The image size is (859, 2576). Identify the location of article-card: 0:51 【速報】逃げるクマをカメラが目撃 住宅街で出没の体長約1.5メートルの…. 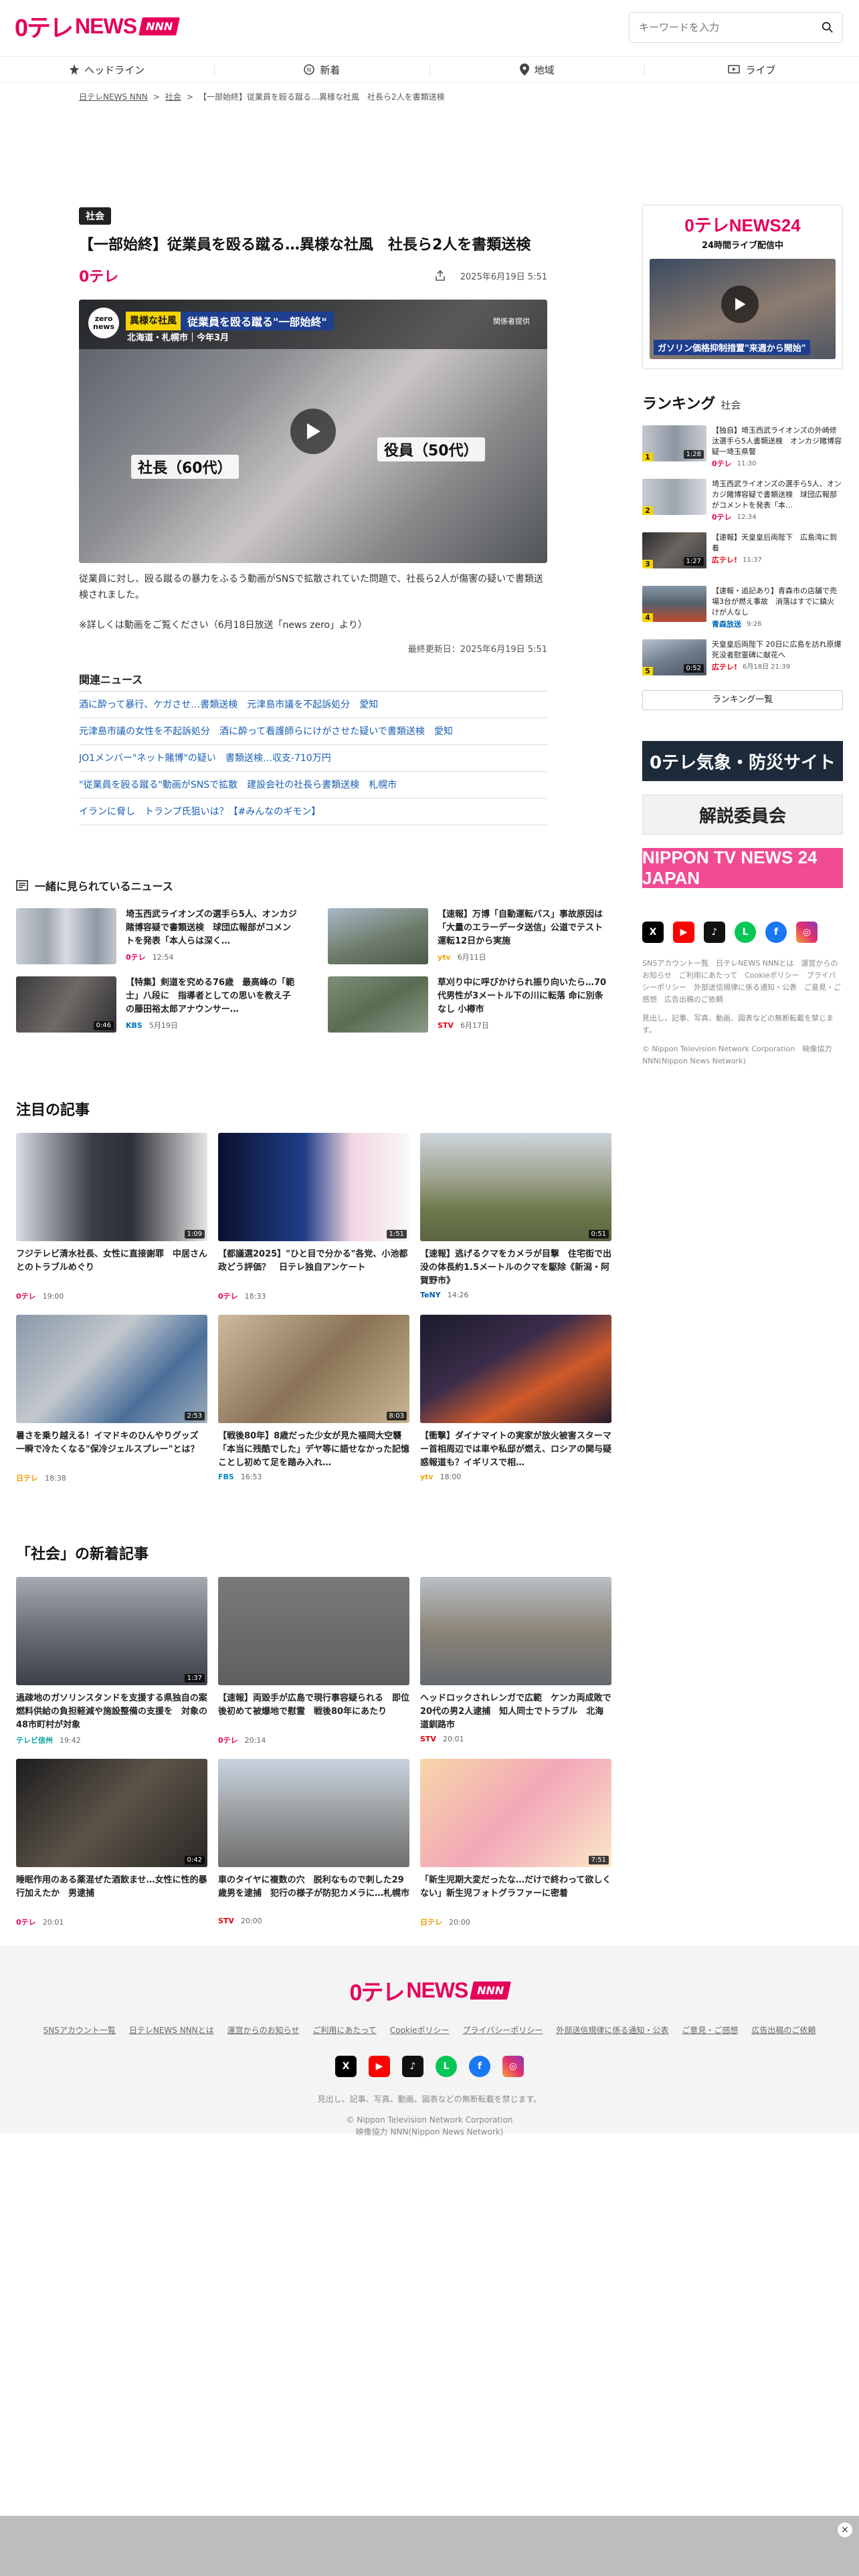
(515, 1217).